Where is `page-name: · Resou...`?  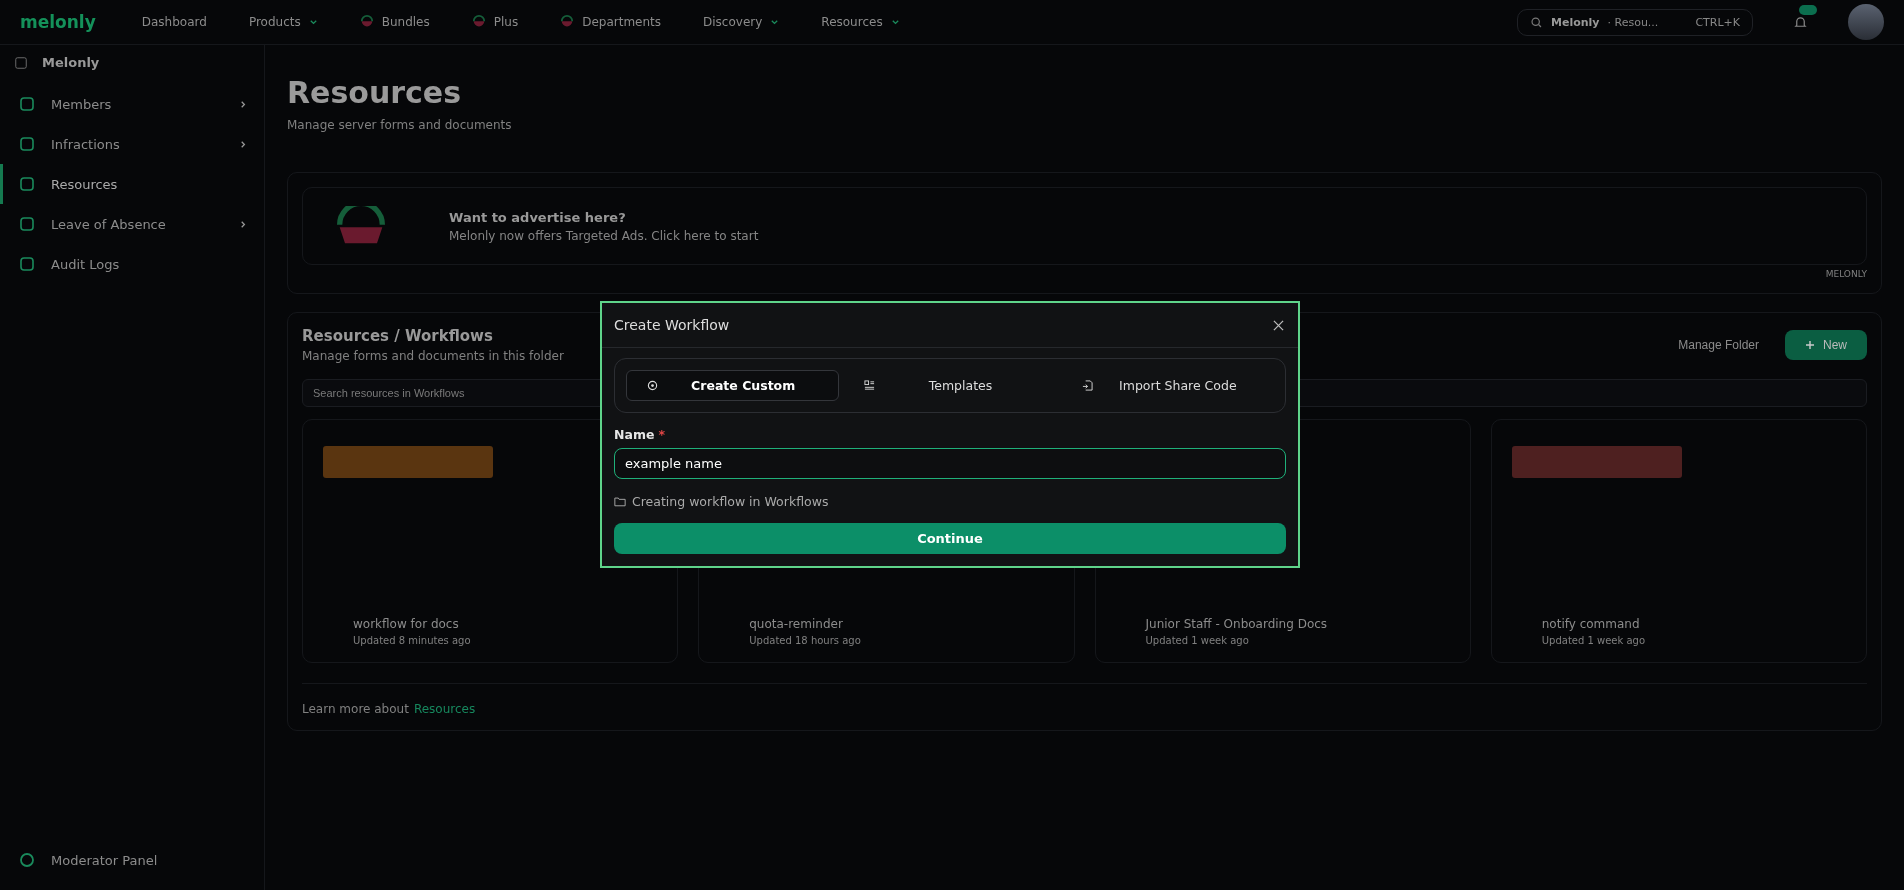 page-name: · Resou... is located at coordinates (1633, 22).